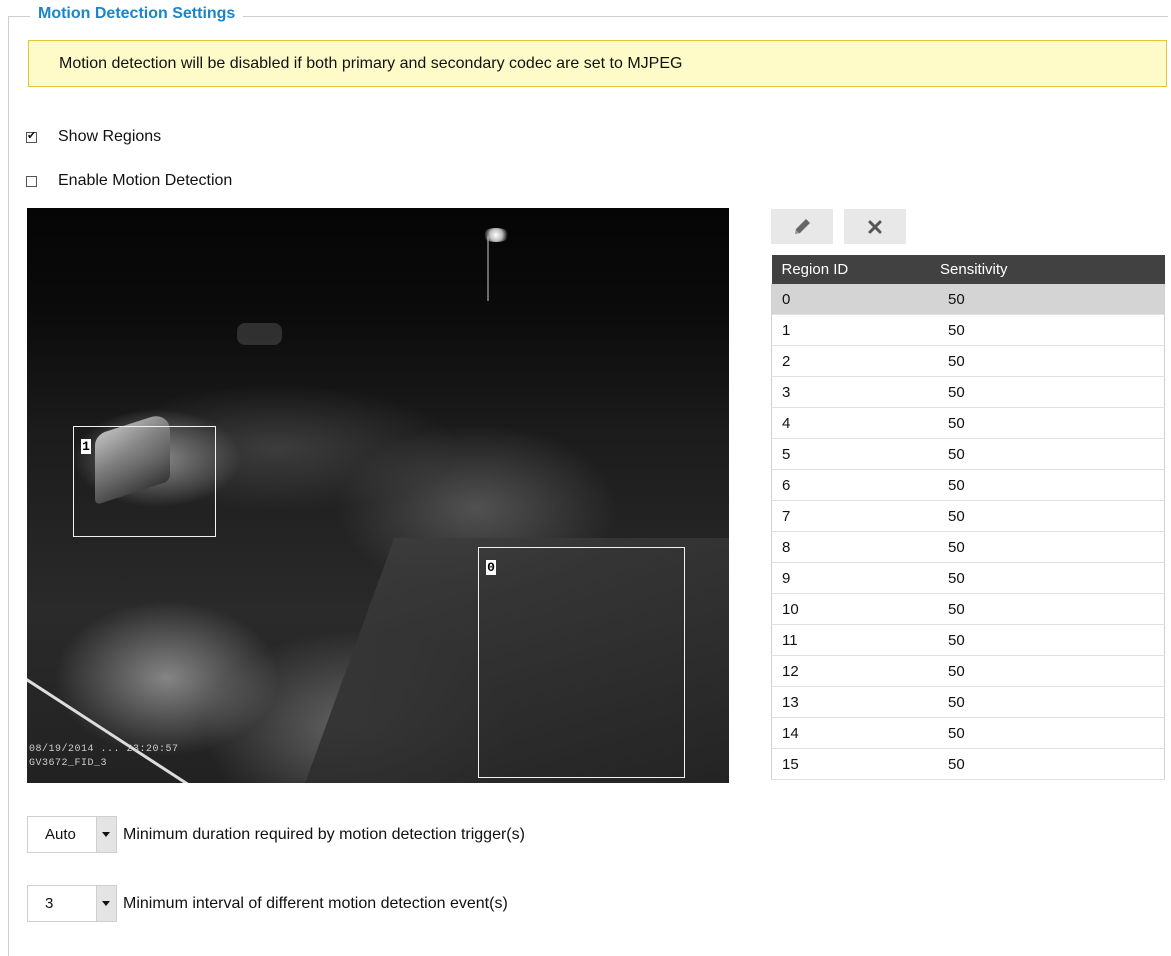 The height and width of the screenshot is (956, 1171). I want to click on region-id-cell: 5, so click(854, 454).